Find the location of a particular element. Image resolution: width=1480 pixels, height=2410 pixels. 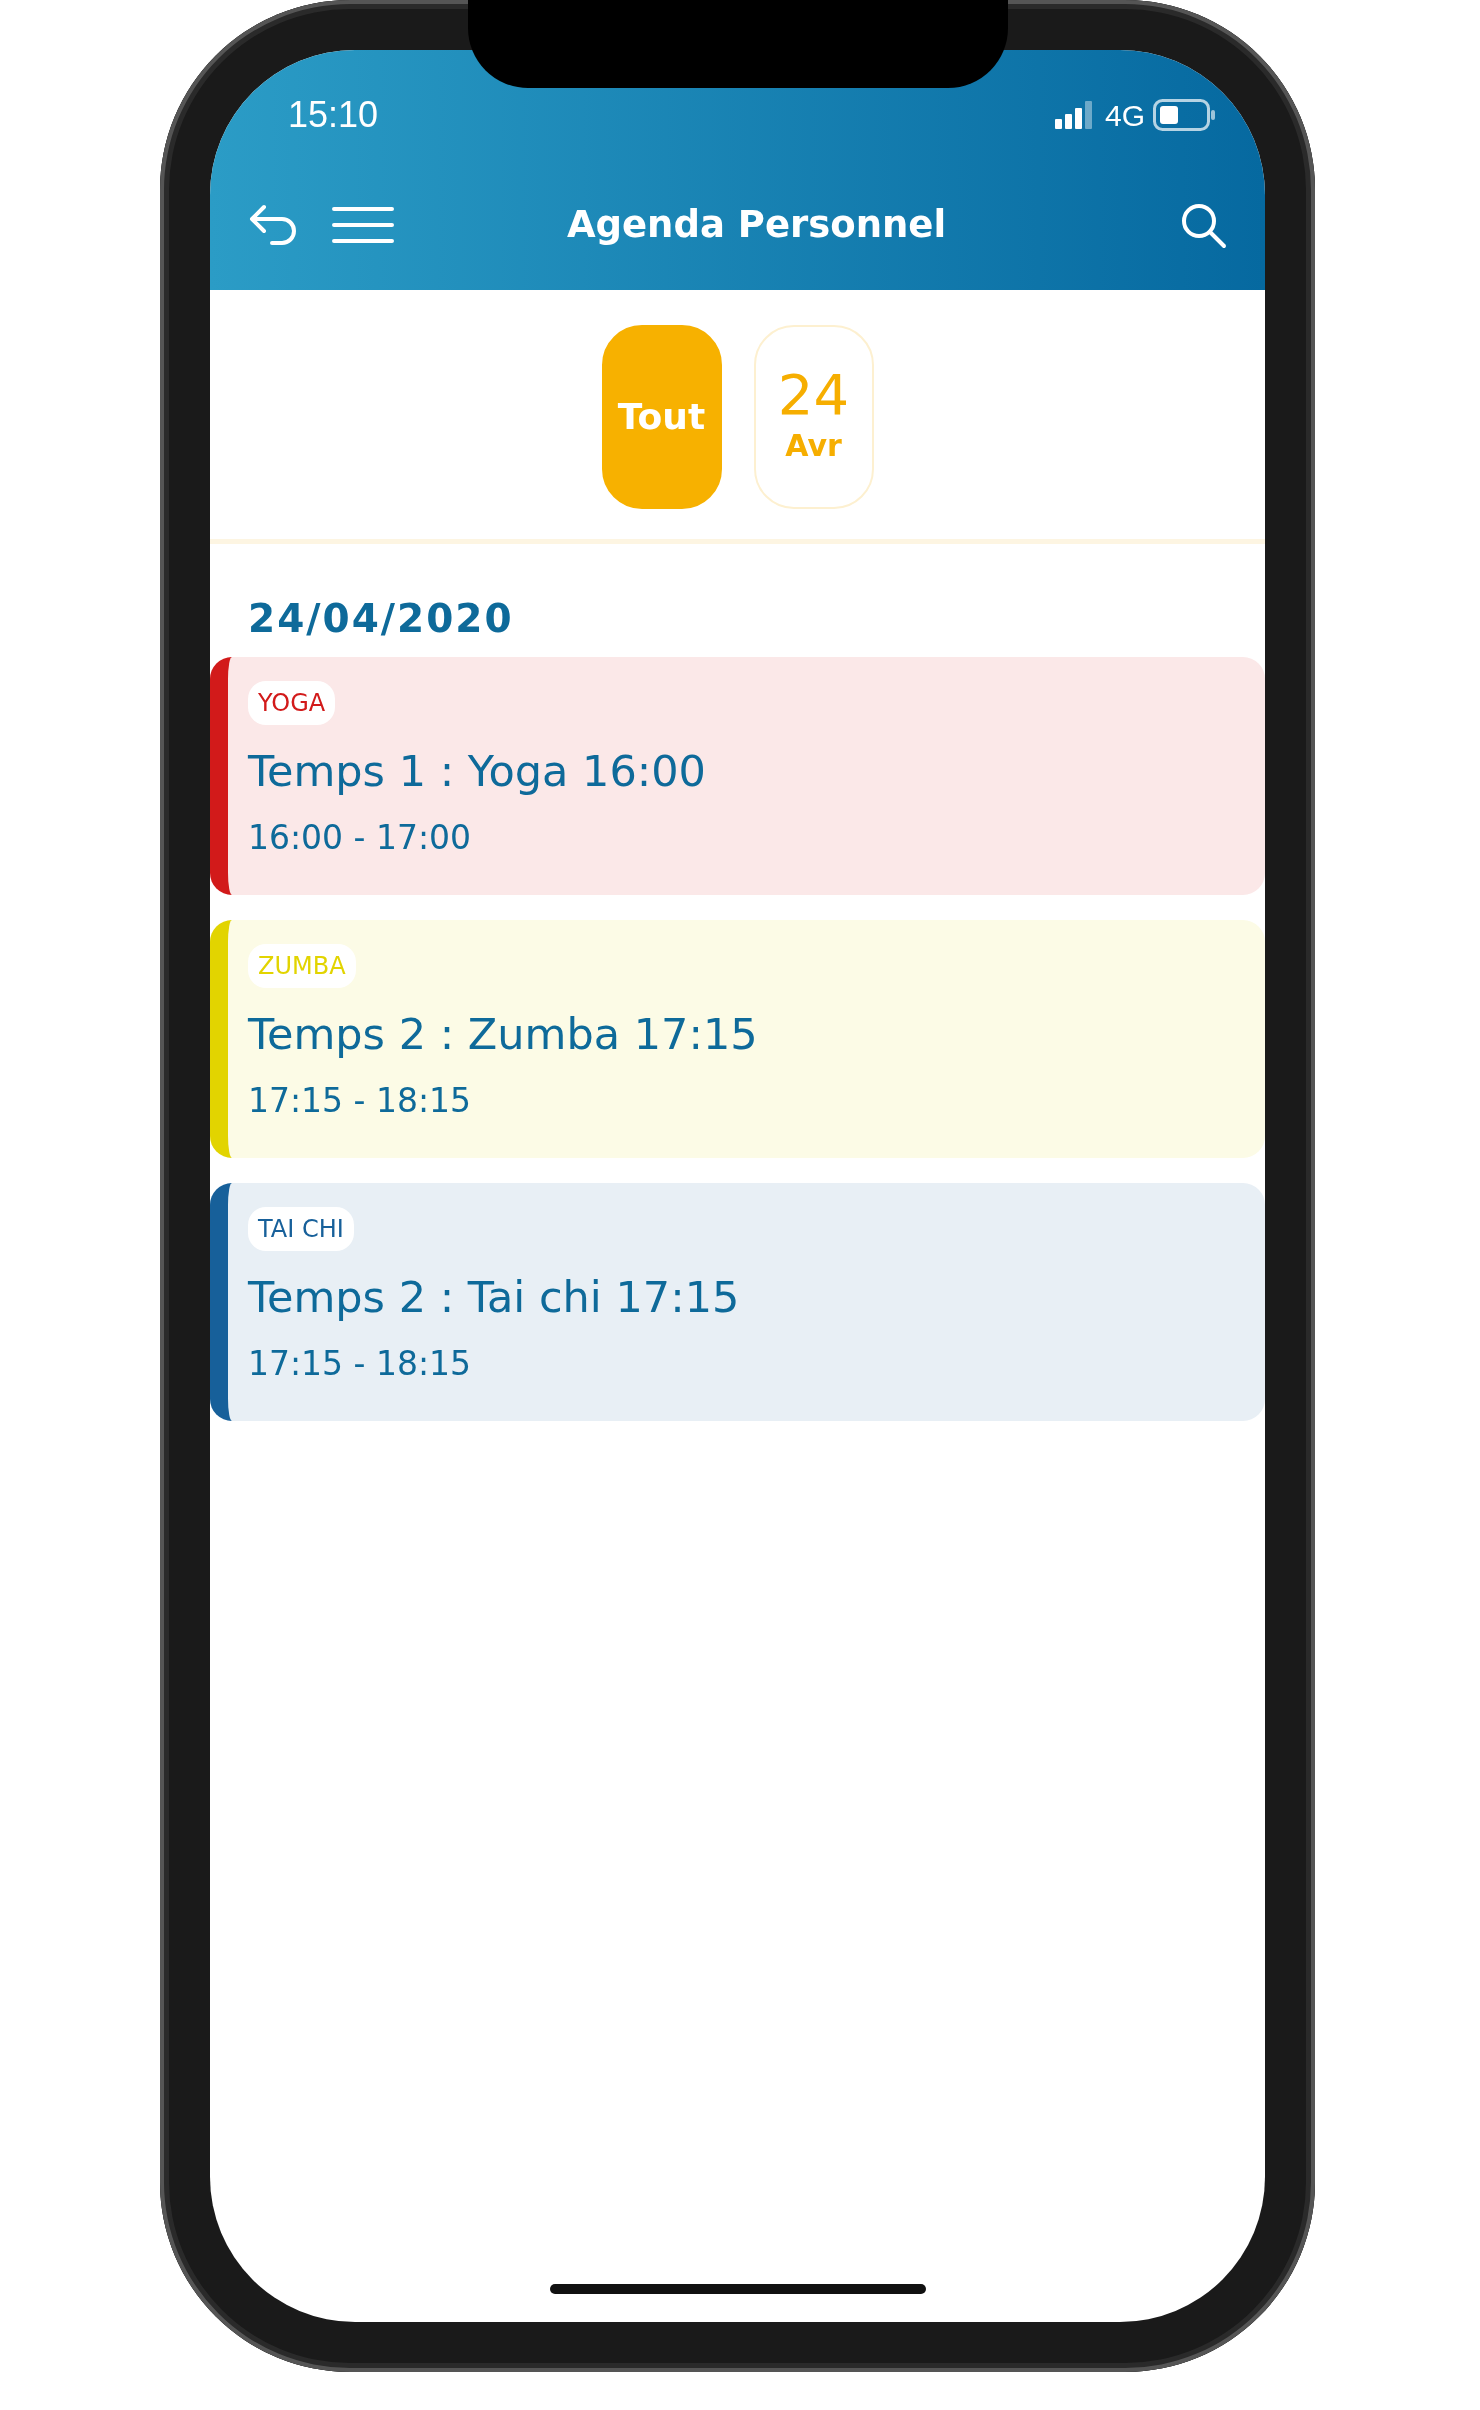

category-tag: YOGA is located at coordinates (292, 702).